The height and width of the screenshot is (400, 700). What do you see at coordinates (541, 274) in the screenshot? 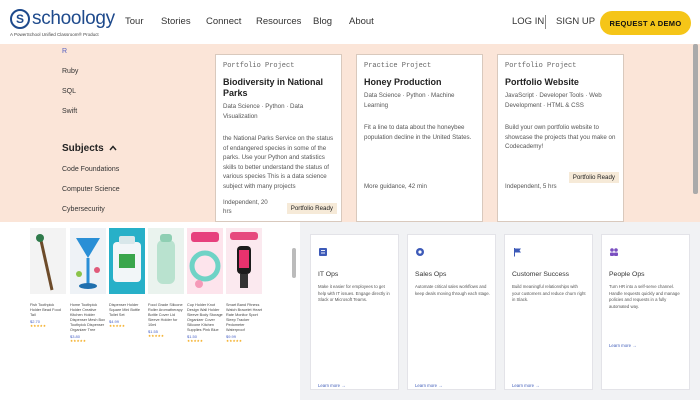
I see `solution-title: Customer Success` at bounding box center [541, 274].